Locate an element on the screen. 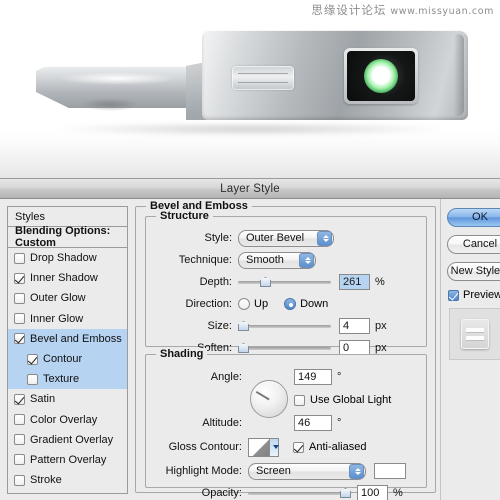 The width and height of the screenshot is (500, 500). label-satin: Satin is located at coordinates (43, 399).